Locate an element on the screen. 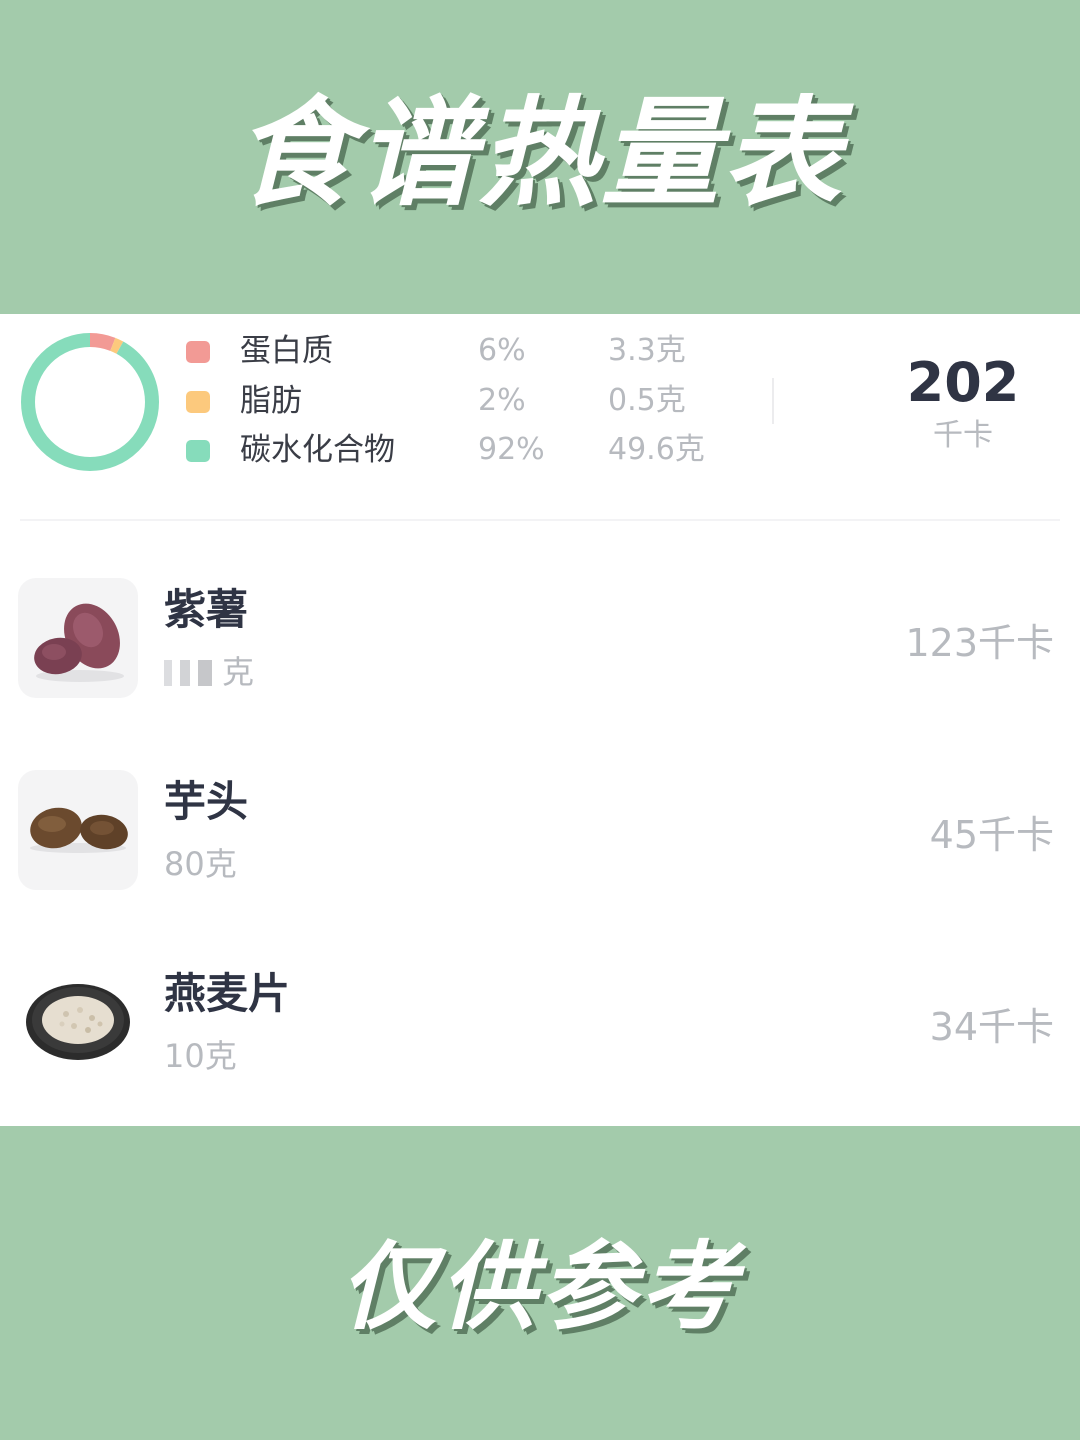  page-title: 食谱热量表 is located at coordinates (539, 153).